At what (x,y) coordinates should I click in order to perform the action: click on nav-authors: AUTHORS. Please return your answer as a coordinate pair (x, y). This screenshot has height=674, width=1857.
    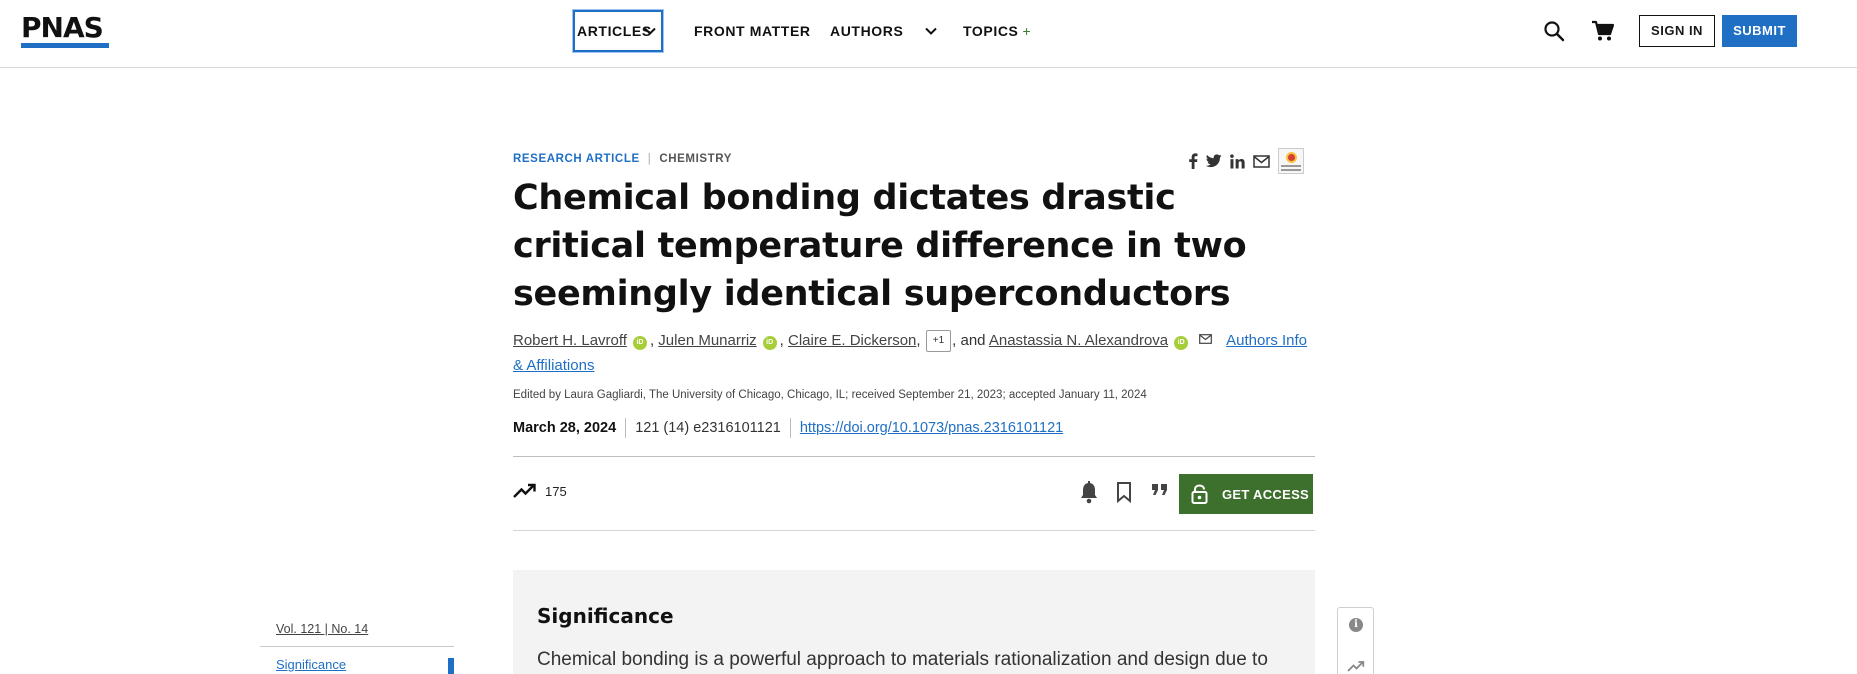
    Looking at the image, I should click on (884, 31).